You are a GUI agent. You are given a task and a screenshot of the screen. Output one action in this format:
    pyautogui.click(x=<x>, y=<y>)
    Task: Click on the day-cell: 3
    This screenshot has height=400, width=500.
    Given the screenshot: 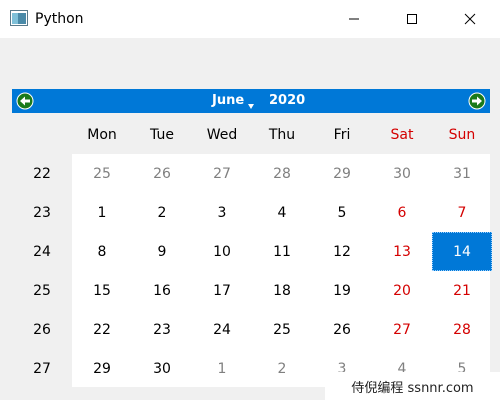 What is the action you would take?
    pyautogui.click(x=222, y=212)
    